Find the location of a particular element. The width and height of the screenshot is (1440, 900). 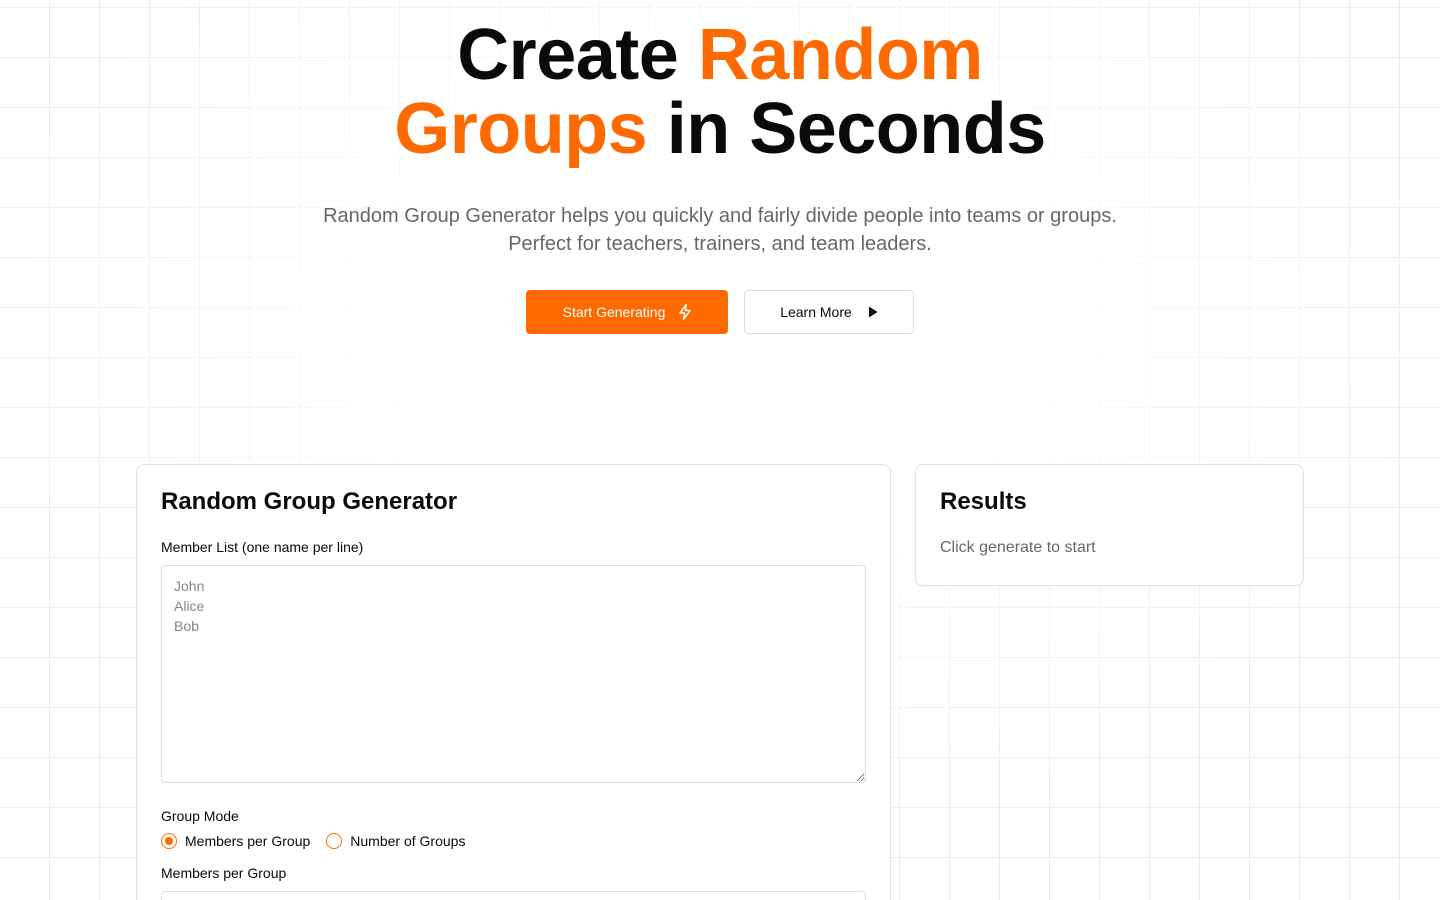

member-list-label: Member List (one name per line) is located at coordinates (262, 547).